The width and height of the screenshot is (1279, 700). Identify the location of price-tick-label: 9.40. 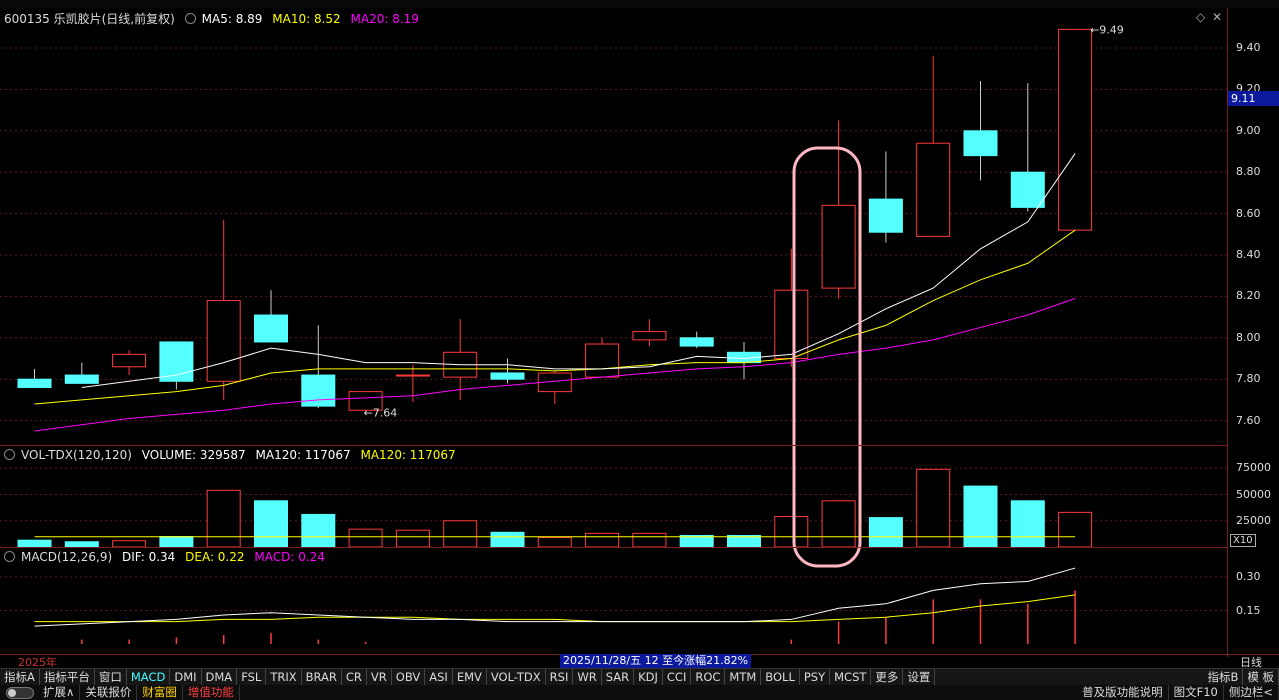
(1248, 47).